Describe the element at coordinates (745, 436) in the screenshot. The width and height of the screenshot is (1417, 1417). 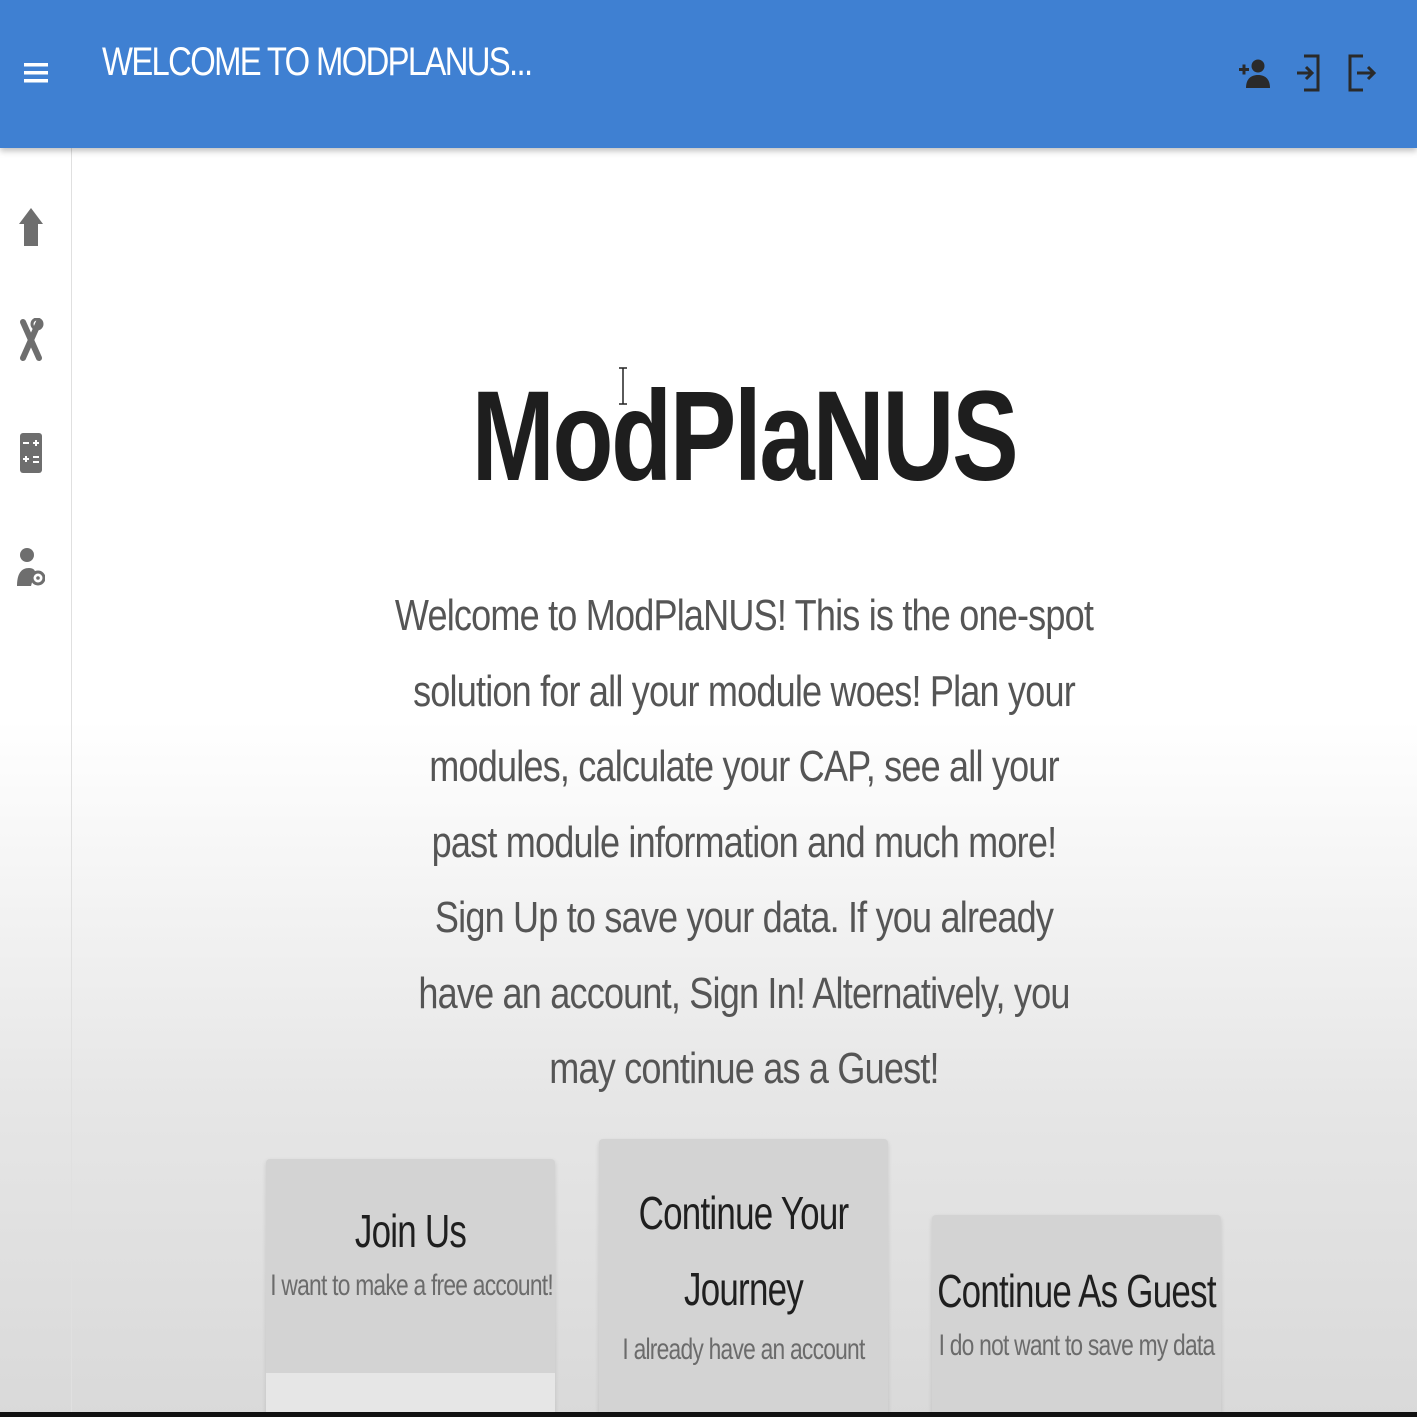
I see `page-title: ModPlaNUS` at that location.